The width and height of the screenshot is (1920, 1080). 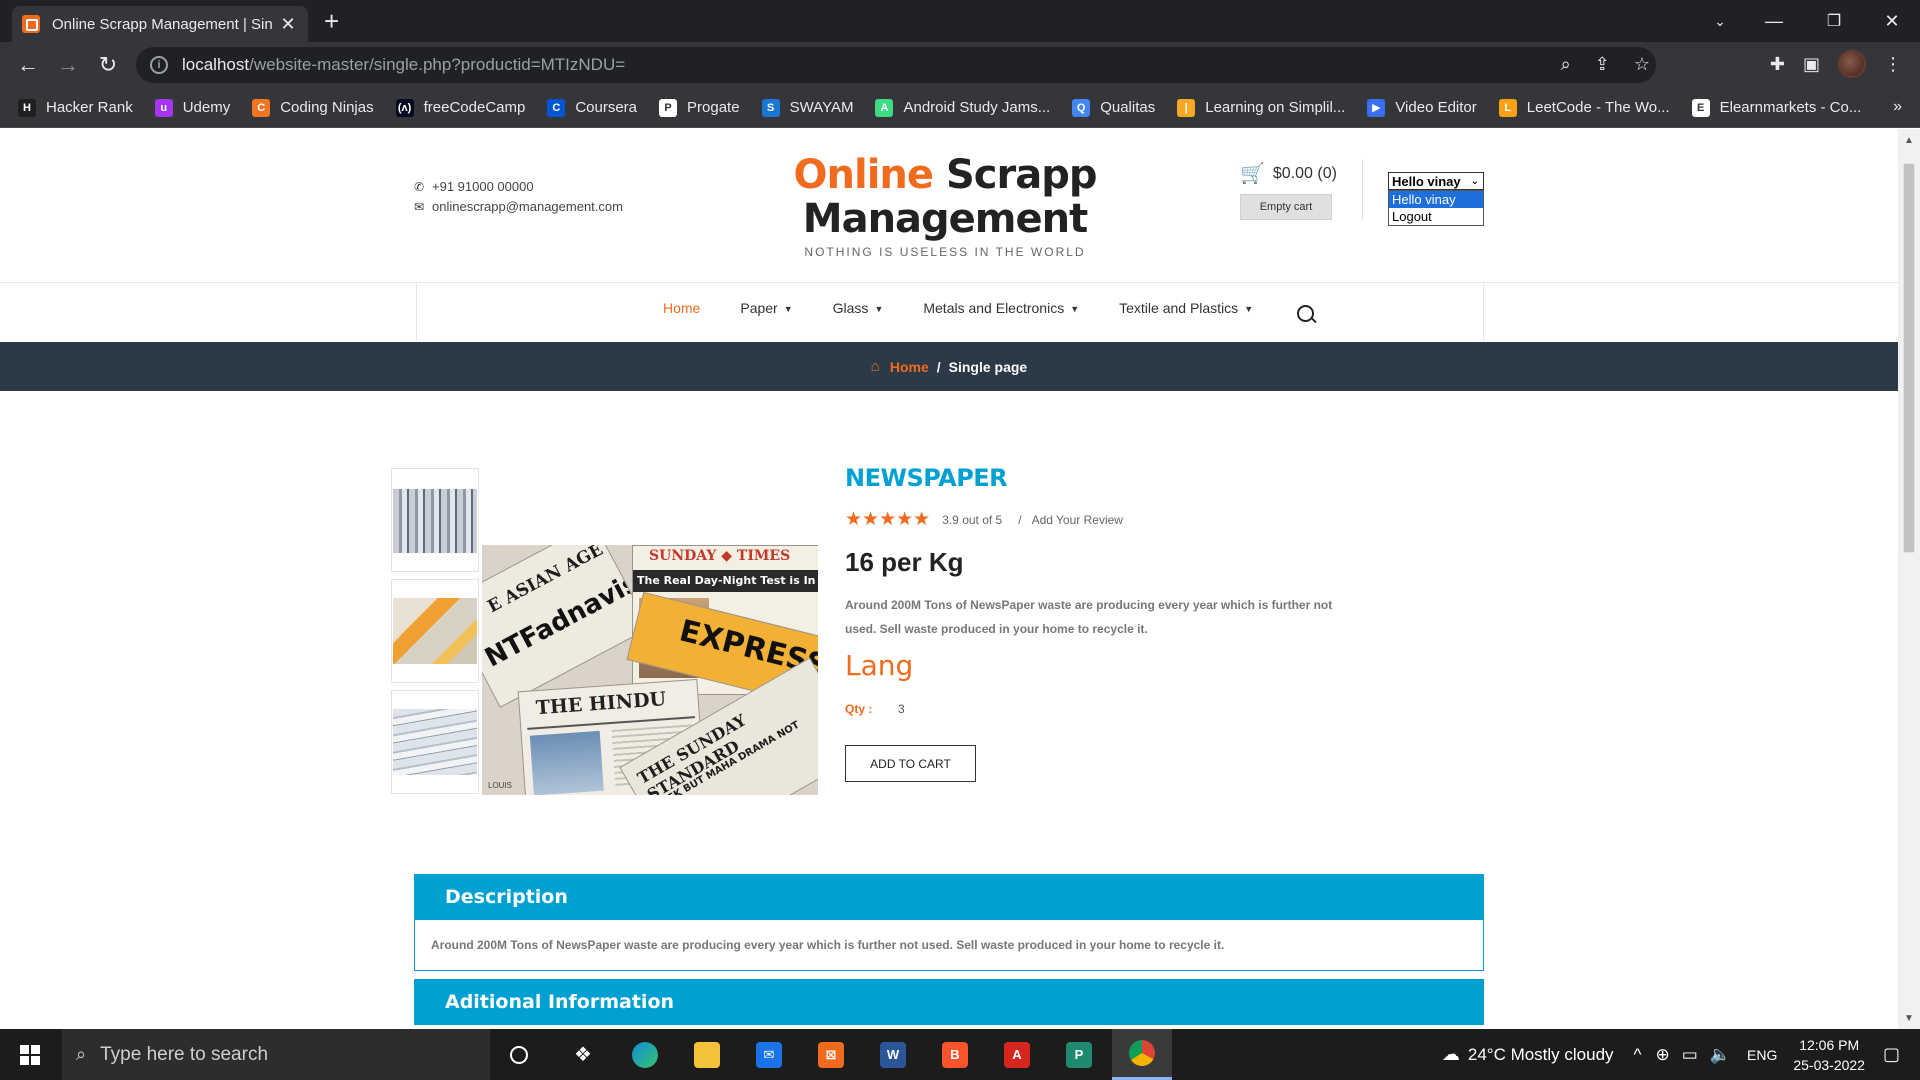 What do you see at coordinates (1079, 1054) in the screenshot?
I see `publisher-icon: P` at bounding box center [1079, 1054].